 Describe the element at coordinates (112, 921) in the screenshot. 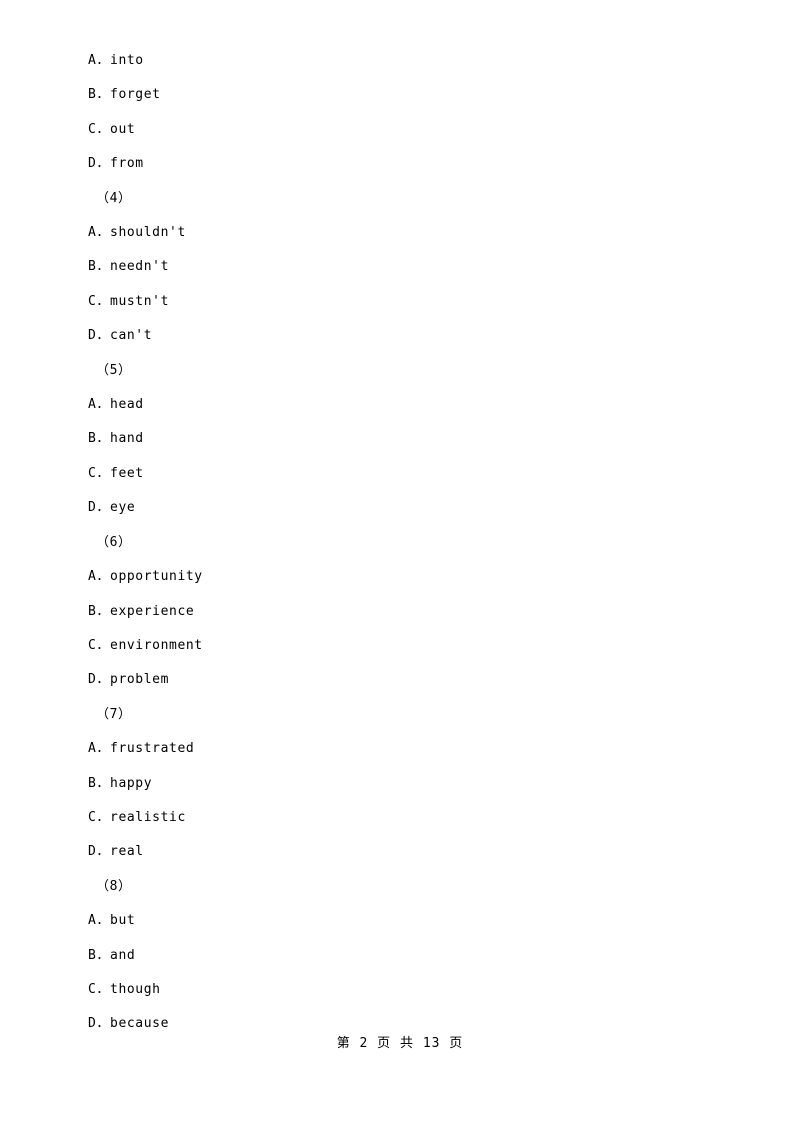

I see `option-line: A．but` at that location.